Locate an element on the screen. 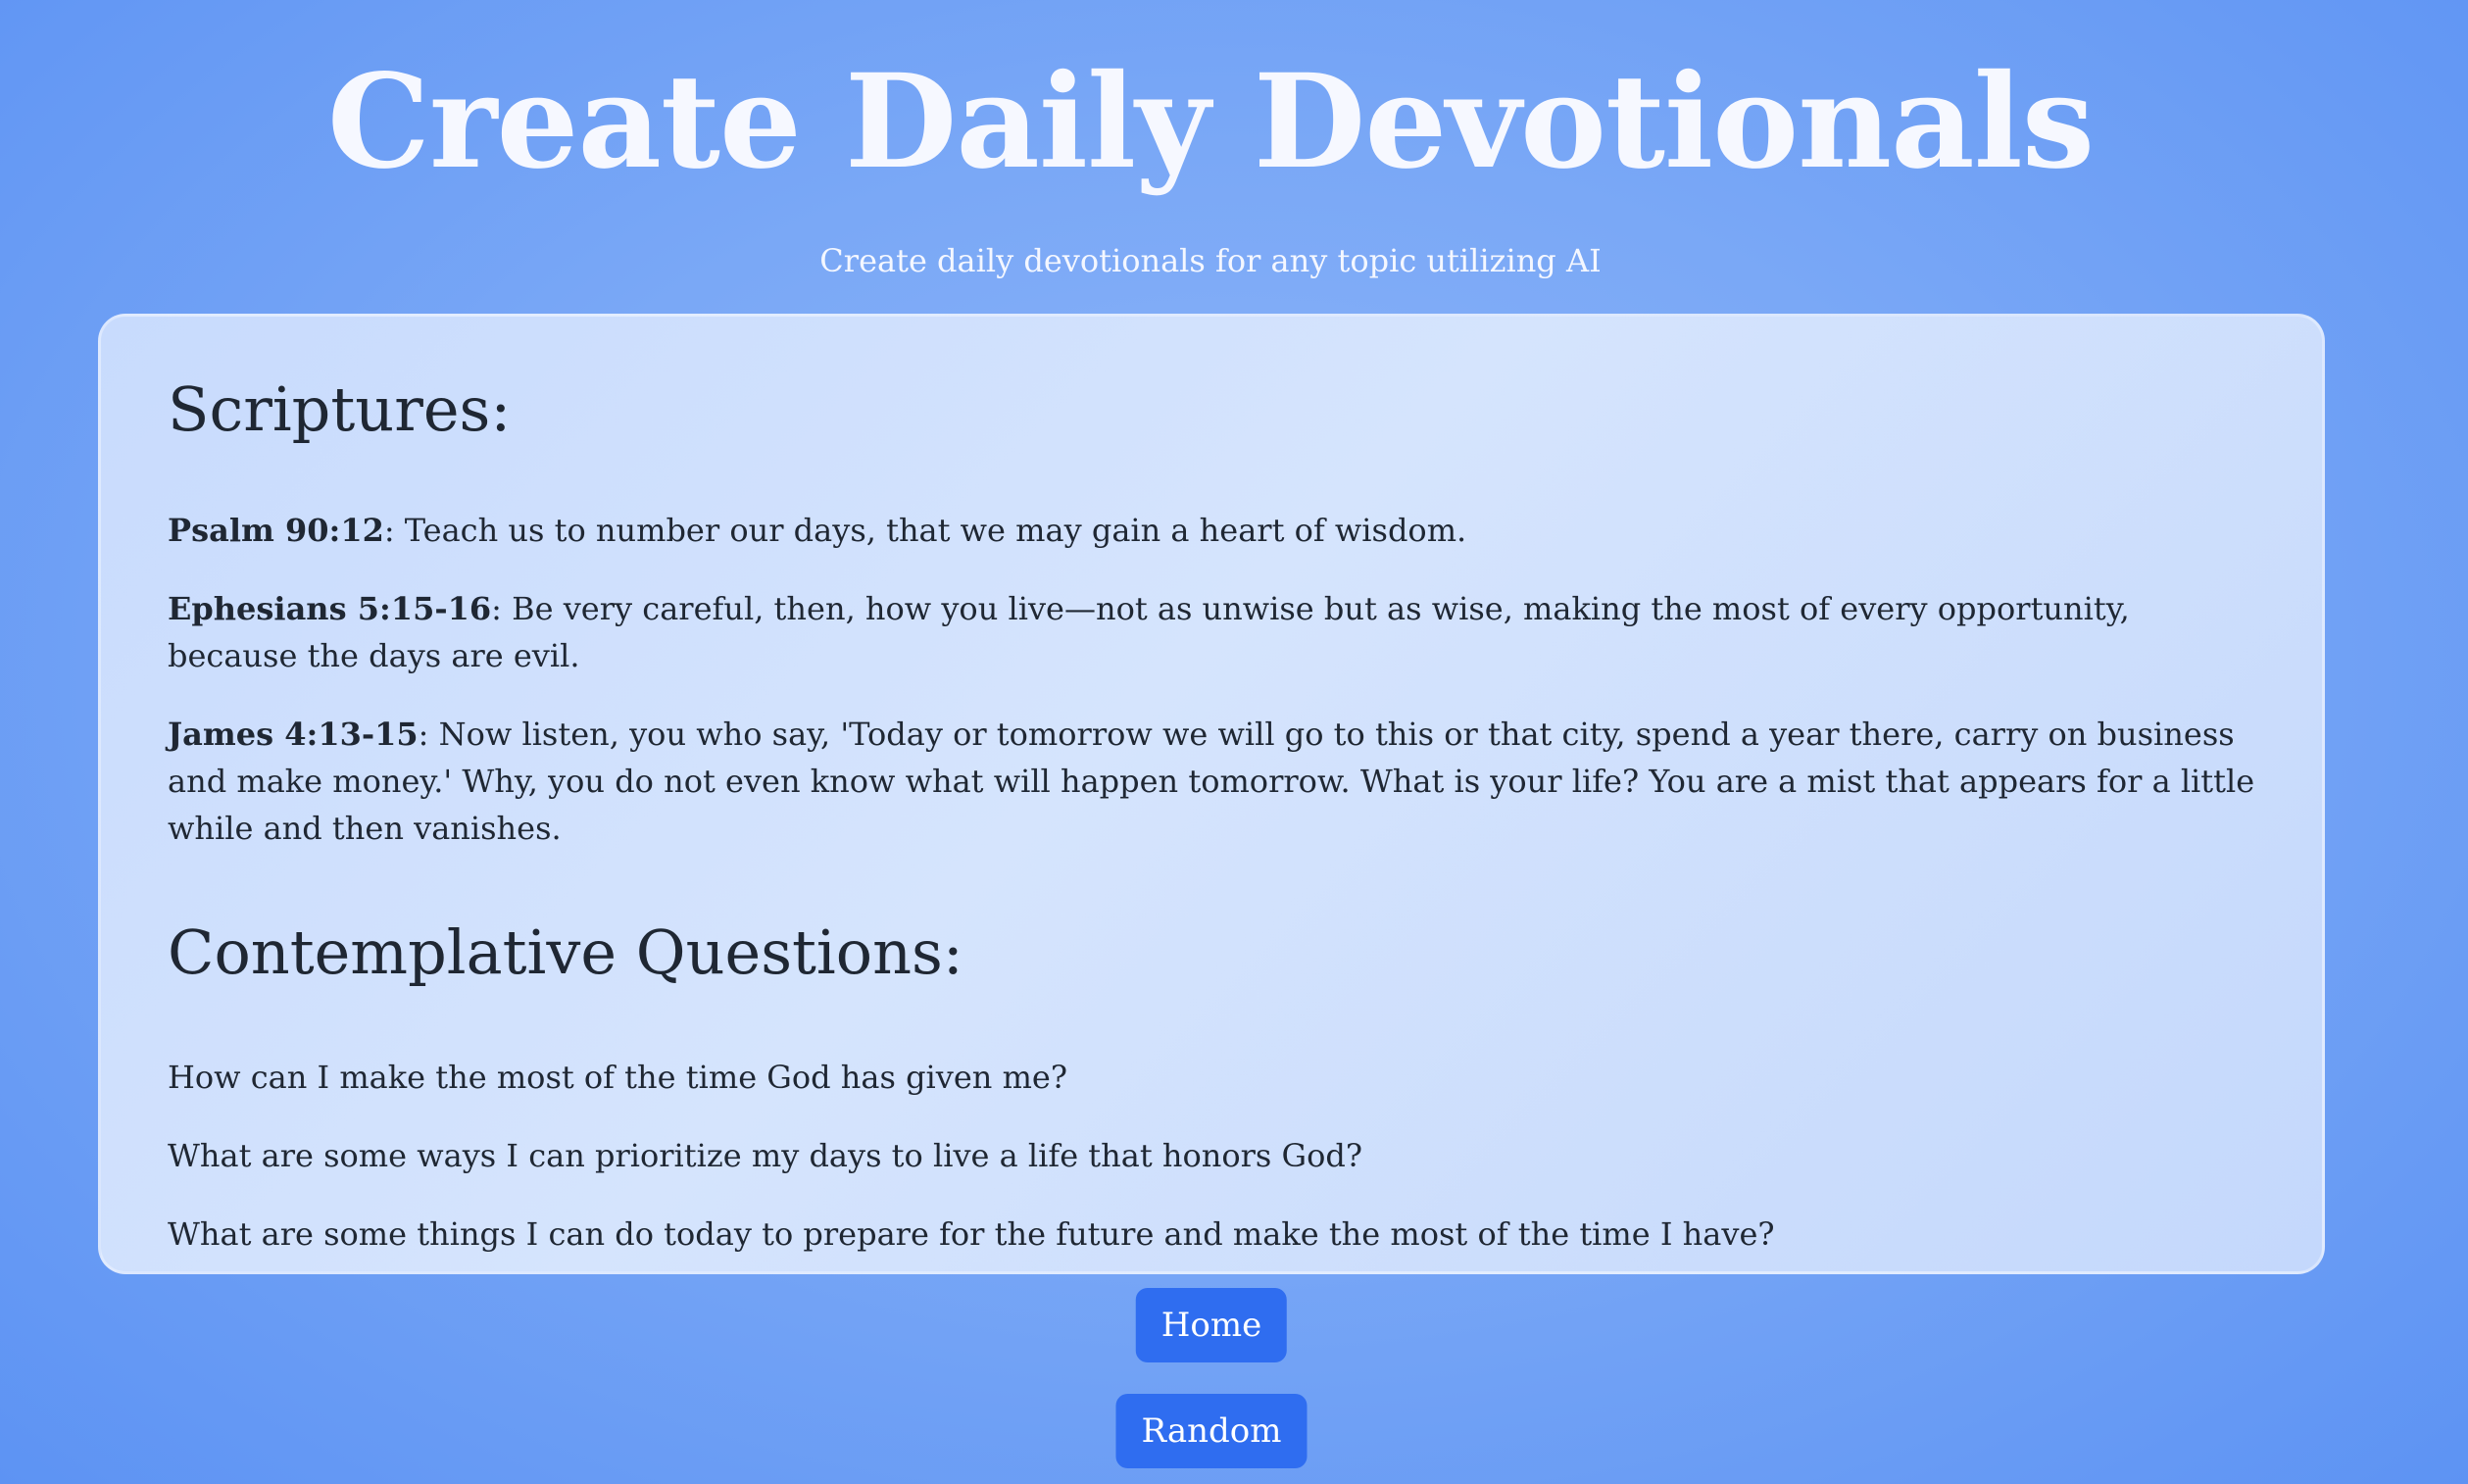 Image resolution: width=2468 pixels, height=1484 pixels. page-title: Create Daily Devotionals is located at coordinates (1210, 122).